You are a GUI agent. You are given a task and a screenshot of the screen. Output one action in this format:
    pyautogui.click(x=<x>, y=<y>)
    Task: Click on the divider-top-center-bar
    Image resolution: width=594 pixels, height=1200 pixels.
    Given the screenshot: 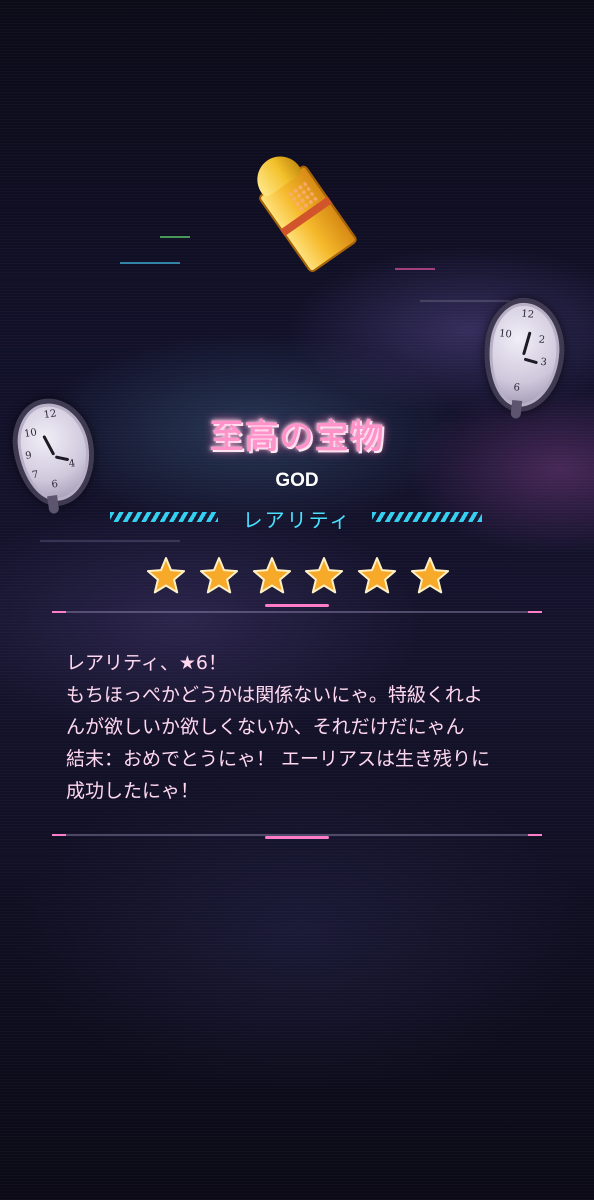 What is the action you would take?
    pyautogui.click(x=297, y=605)
    